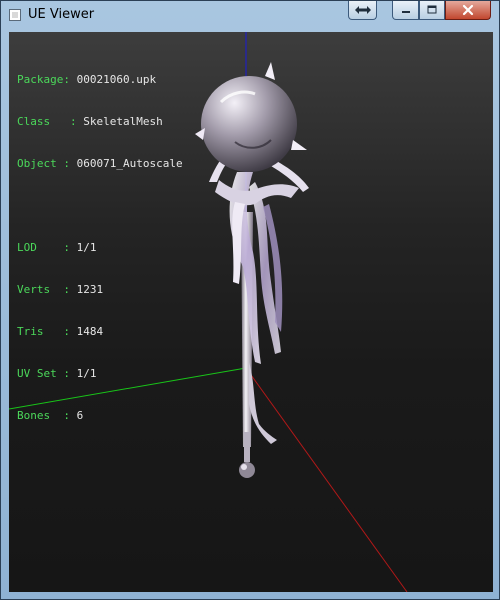  I want to click on lod-row: LOD : 1/1, so click(100, 248).